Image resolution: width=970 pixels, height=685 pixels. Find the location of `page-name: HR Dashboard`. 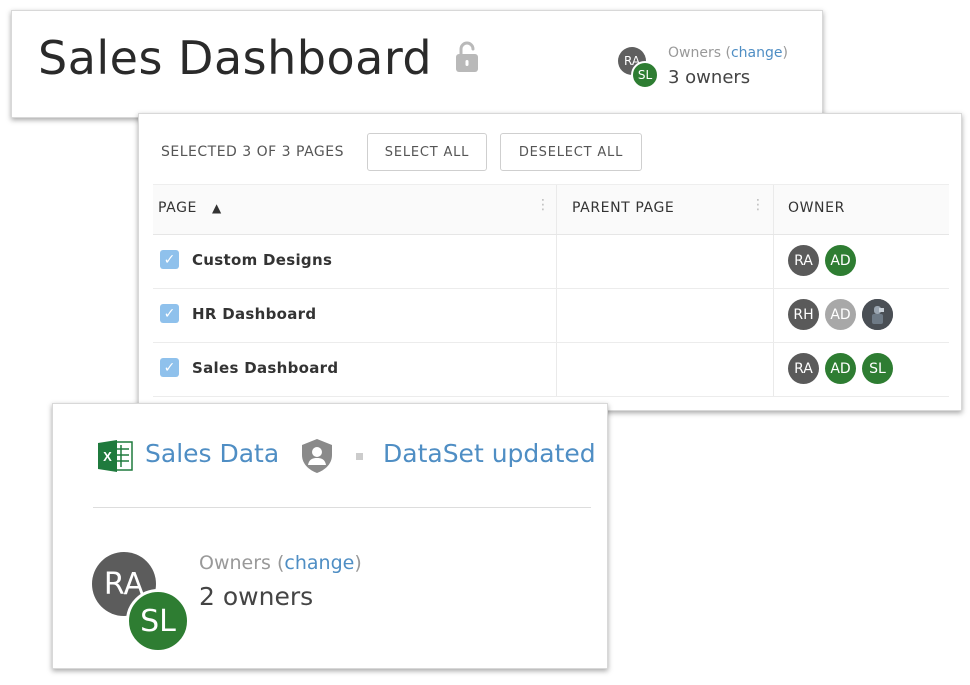

page-name: HR Dashboard is located at coordinates (254, 314).